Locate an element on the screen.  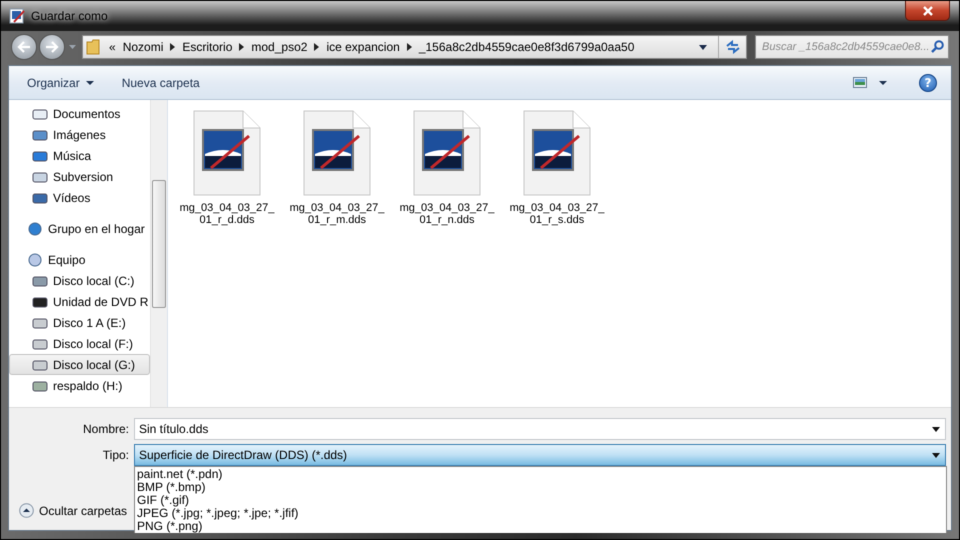
nav-item: Equipo is located at coordinates (79, 259).